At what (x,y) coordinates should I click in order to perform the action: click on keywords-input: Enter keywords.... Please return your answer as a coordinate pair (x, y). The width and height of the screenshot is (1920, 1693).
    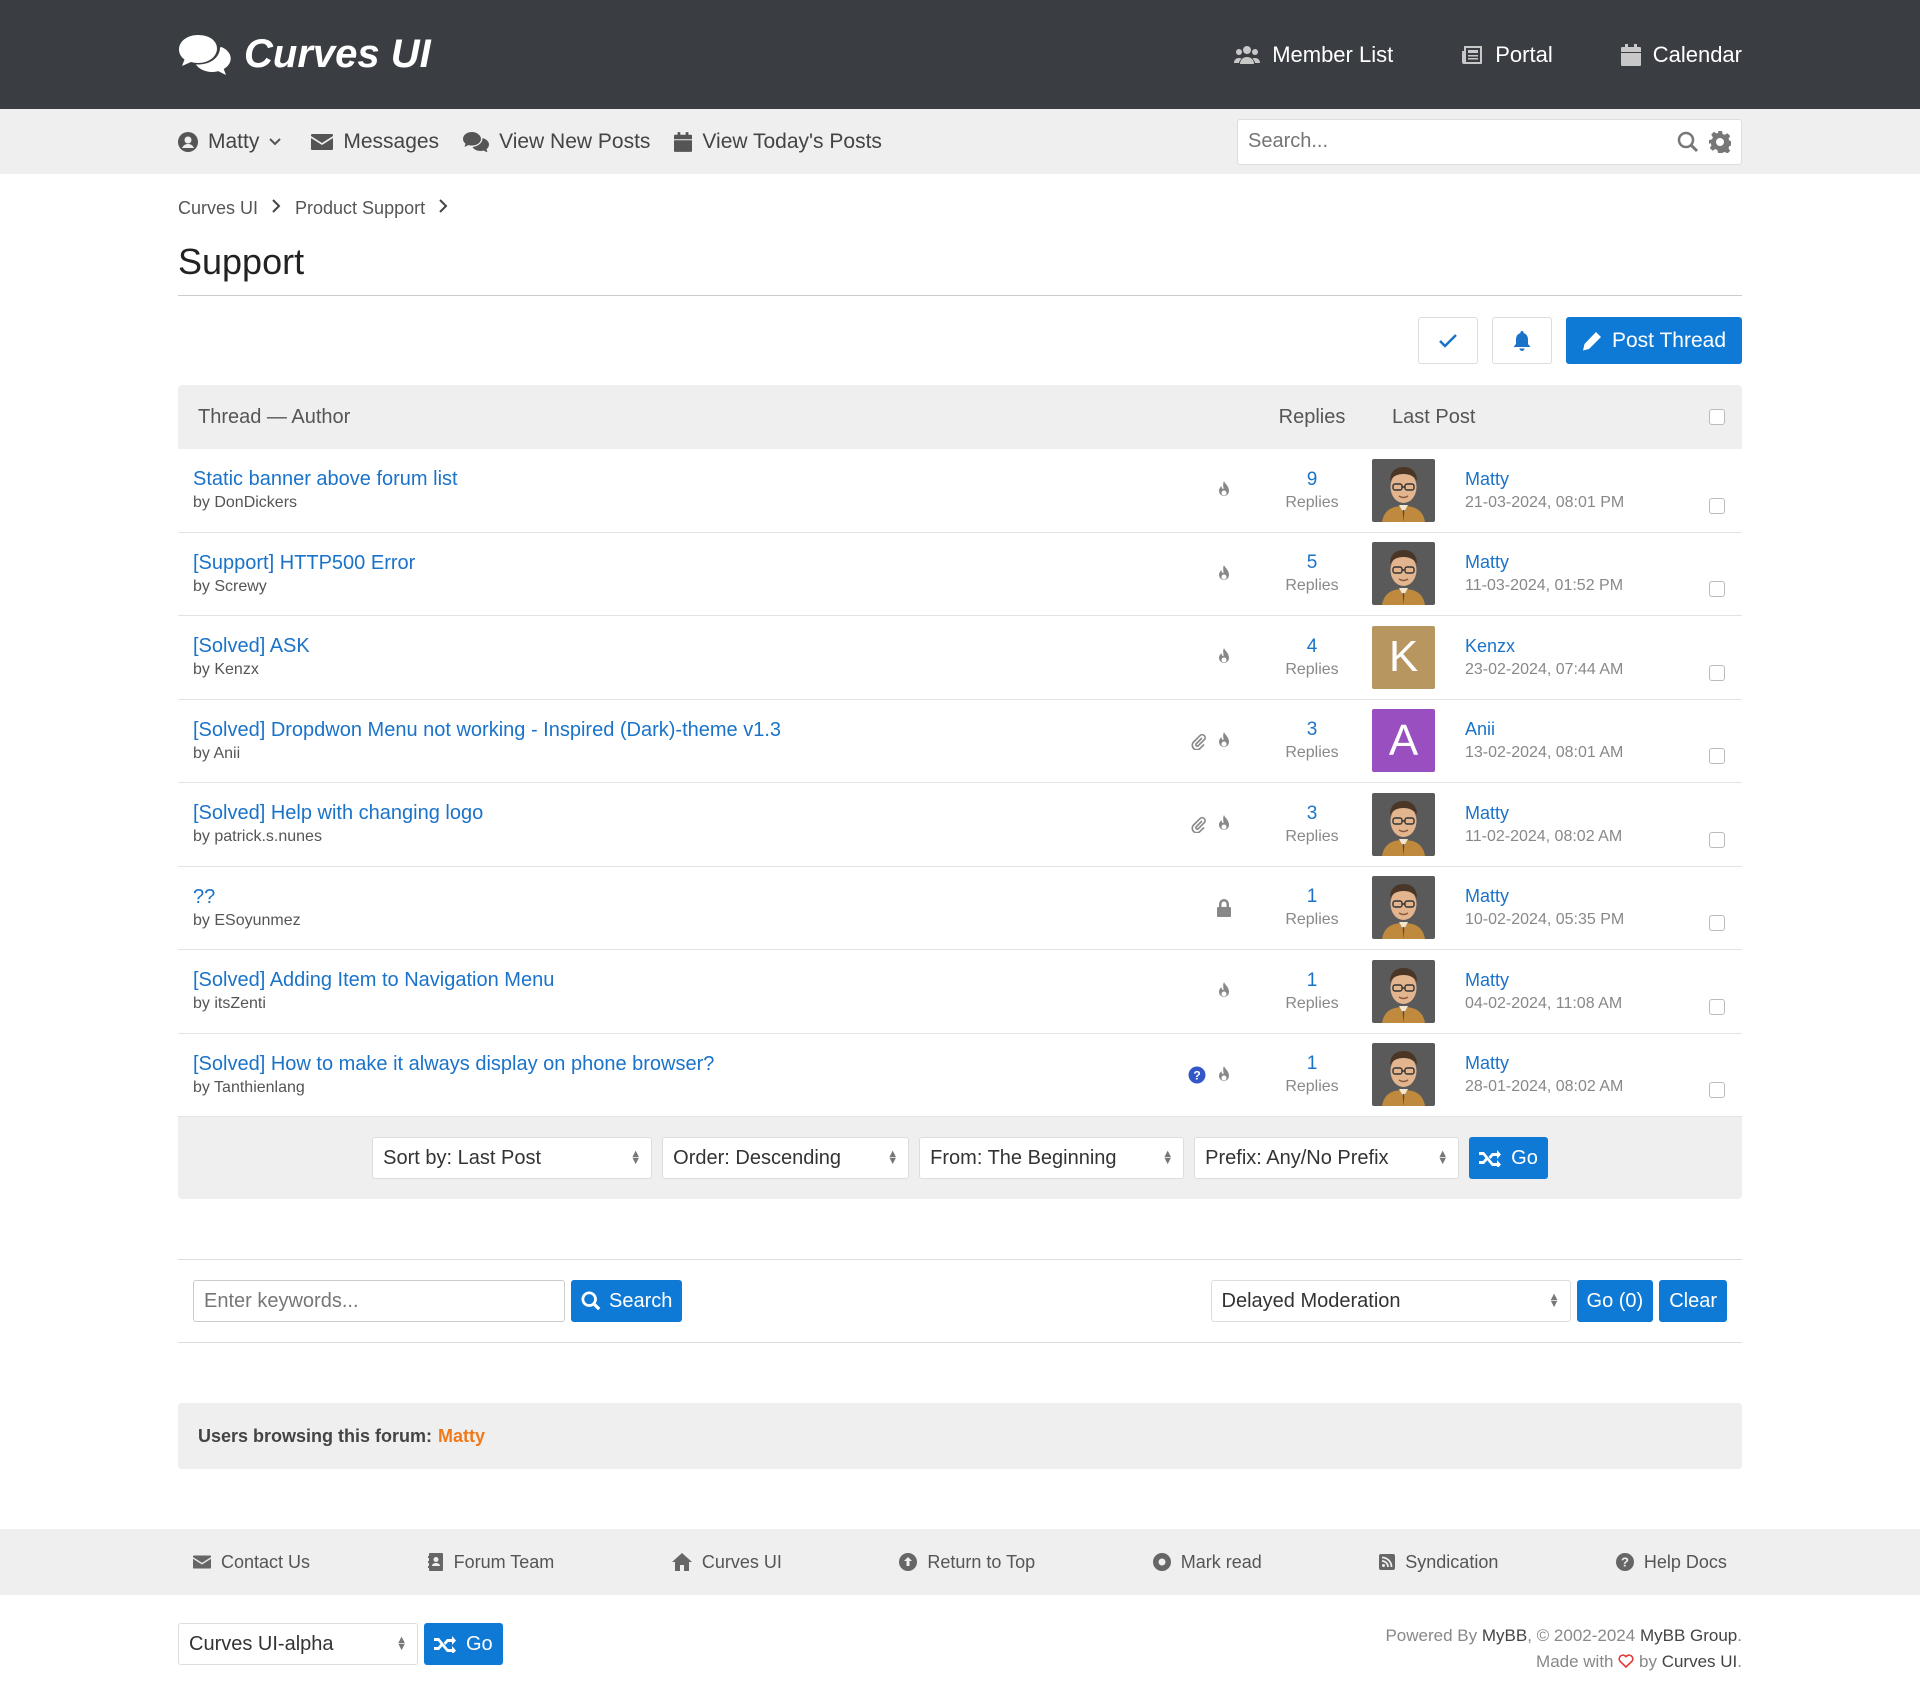
    Looking at the image, I should click on (379, 1301).